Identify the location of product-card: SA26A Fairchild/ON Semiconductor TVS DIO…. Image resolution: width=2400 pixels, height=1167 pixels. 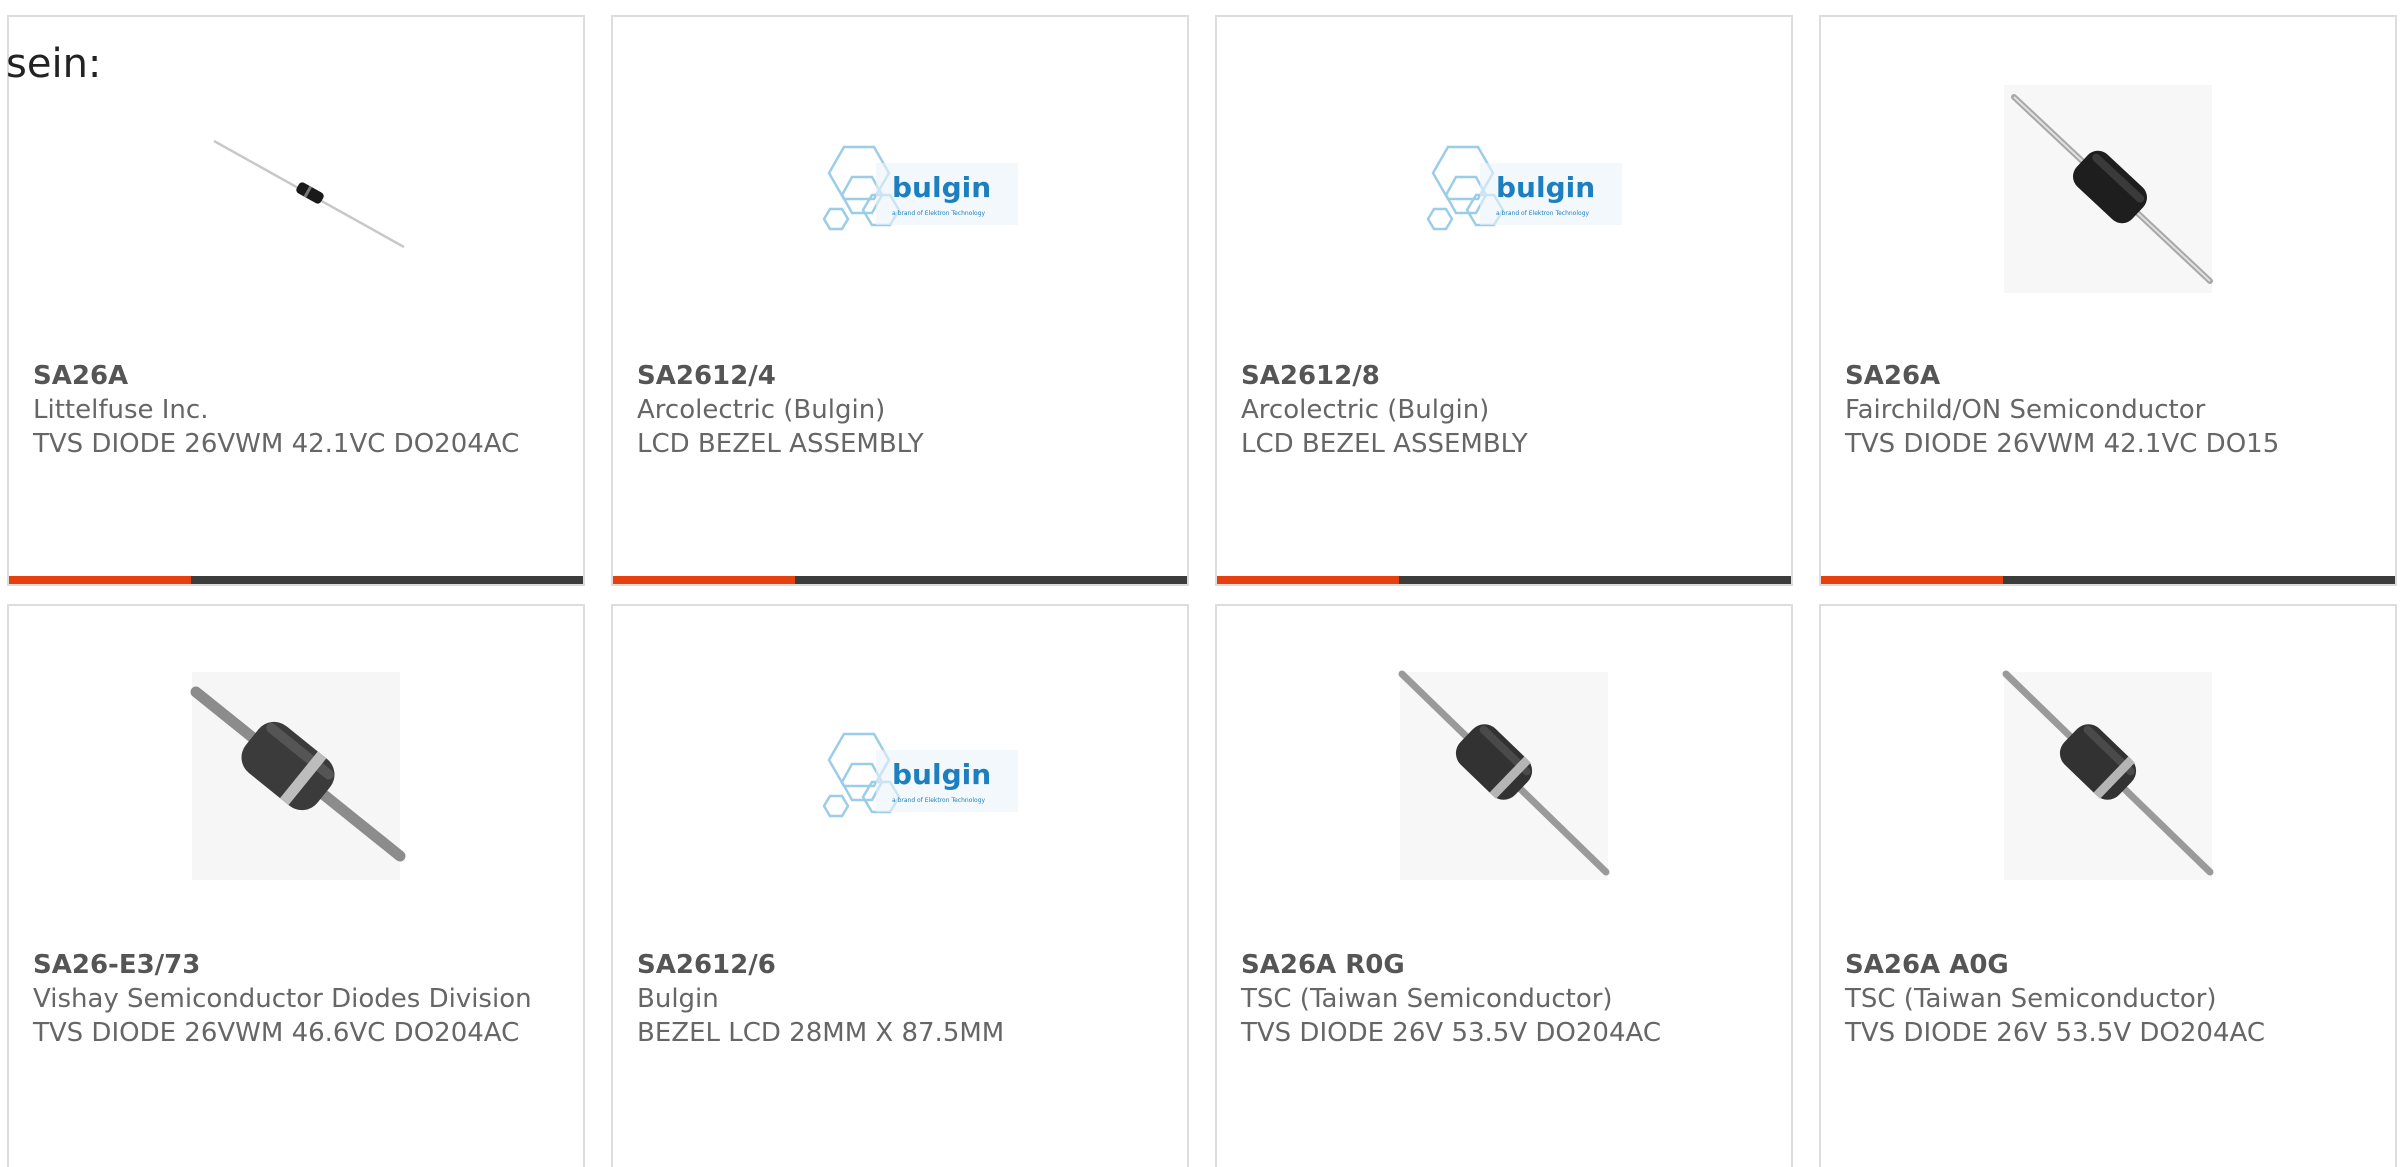
(2108, 300).